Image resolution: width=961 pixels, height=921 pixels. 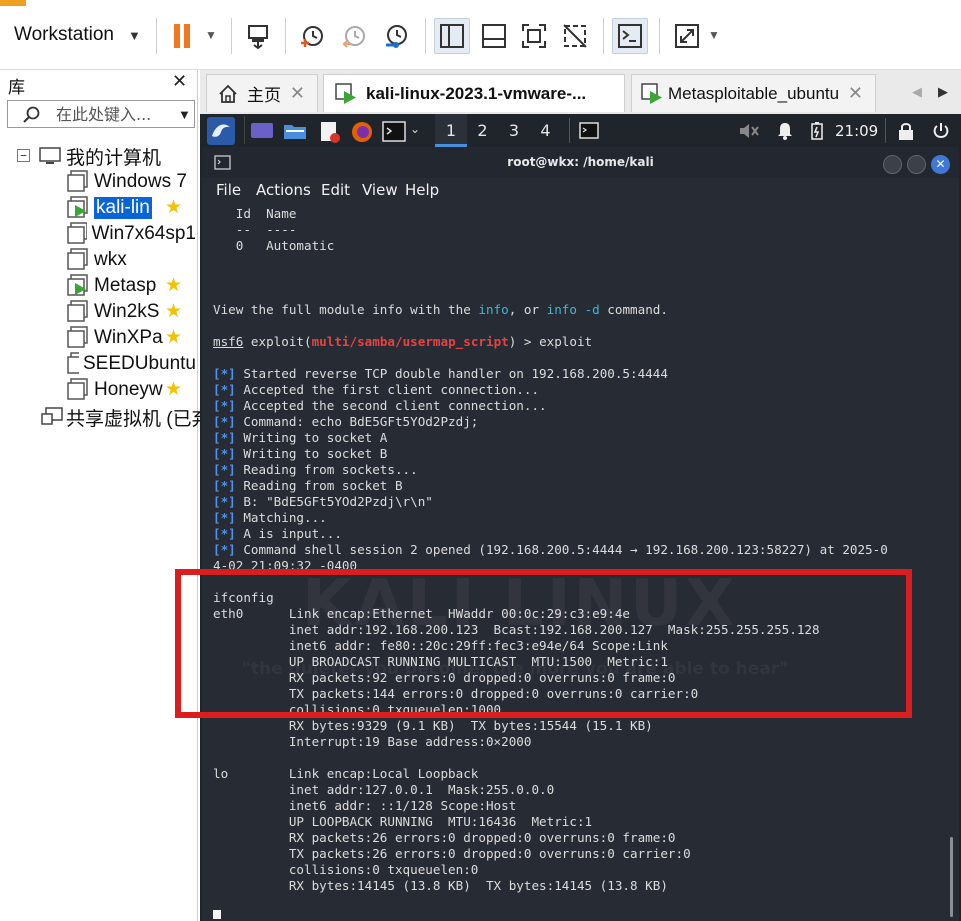 I want to click on file-manager-icon, so click(x=295, y=131).